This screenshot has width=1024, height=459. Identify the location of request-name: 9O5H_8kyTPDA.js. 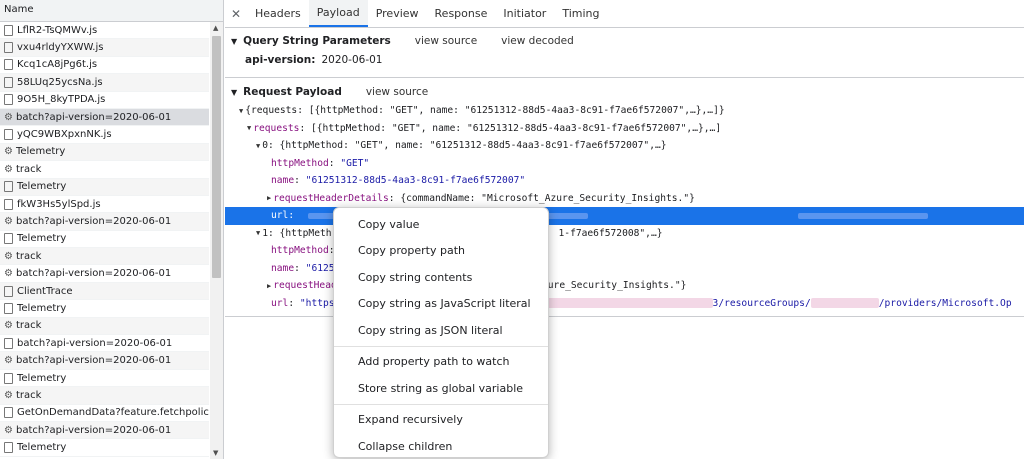
(61, 100).